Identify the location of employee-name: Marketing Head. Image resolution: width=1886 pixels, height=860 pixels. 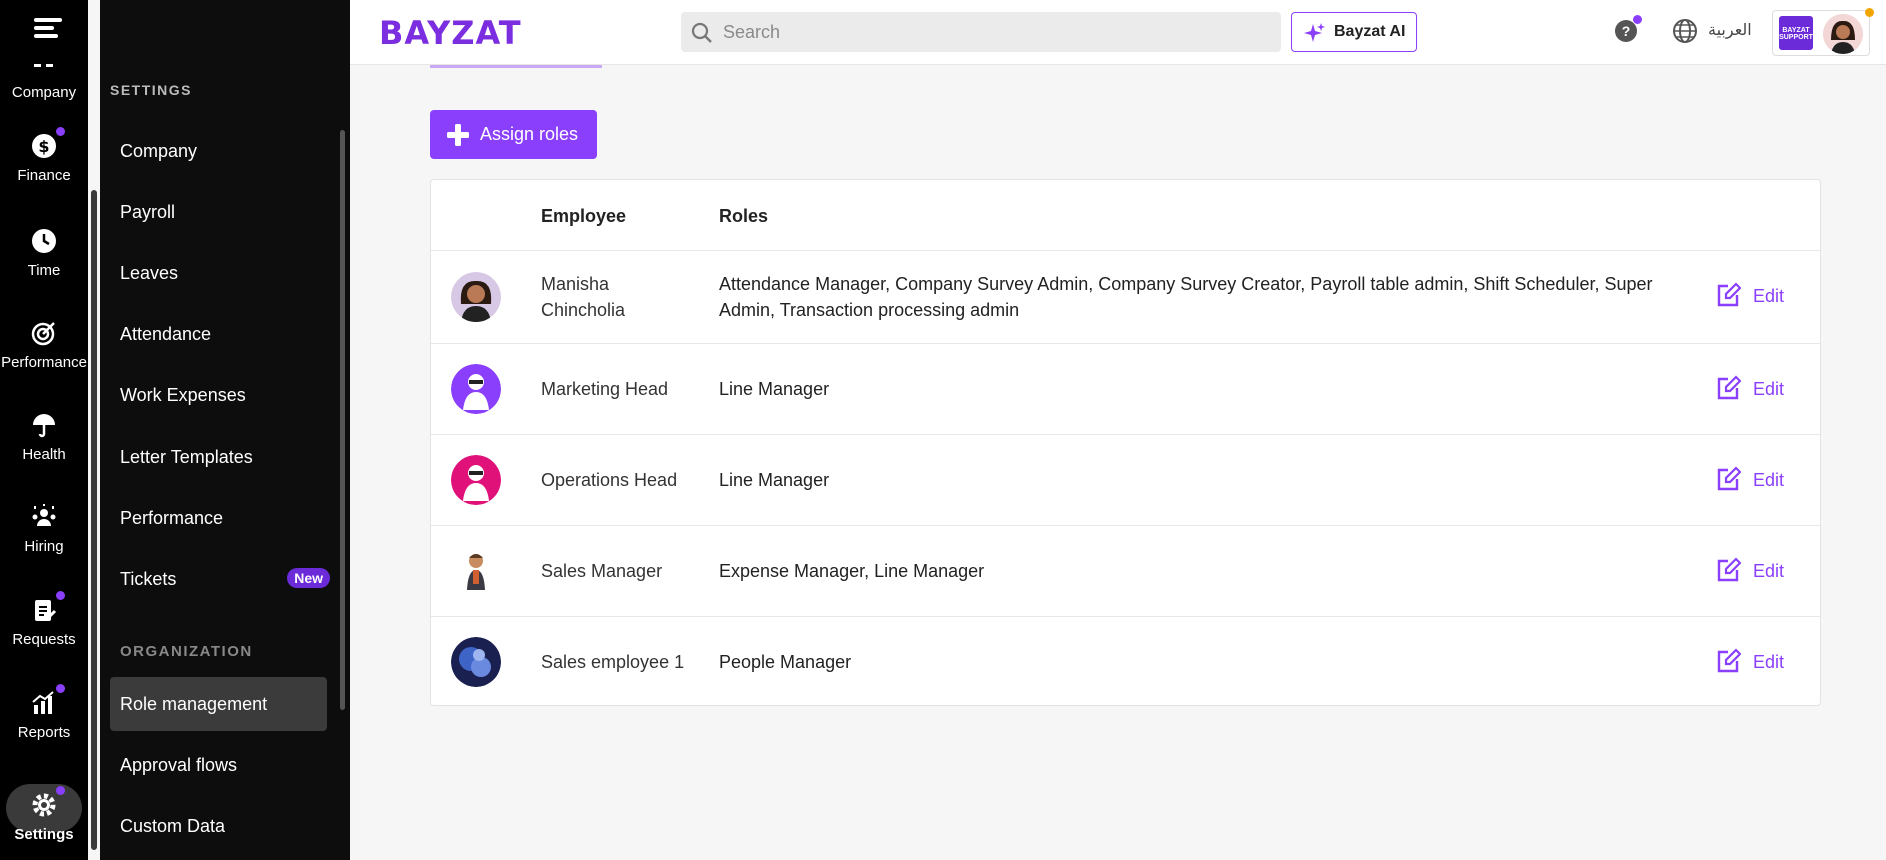
(605, 389).